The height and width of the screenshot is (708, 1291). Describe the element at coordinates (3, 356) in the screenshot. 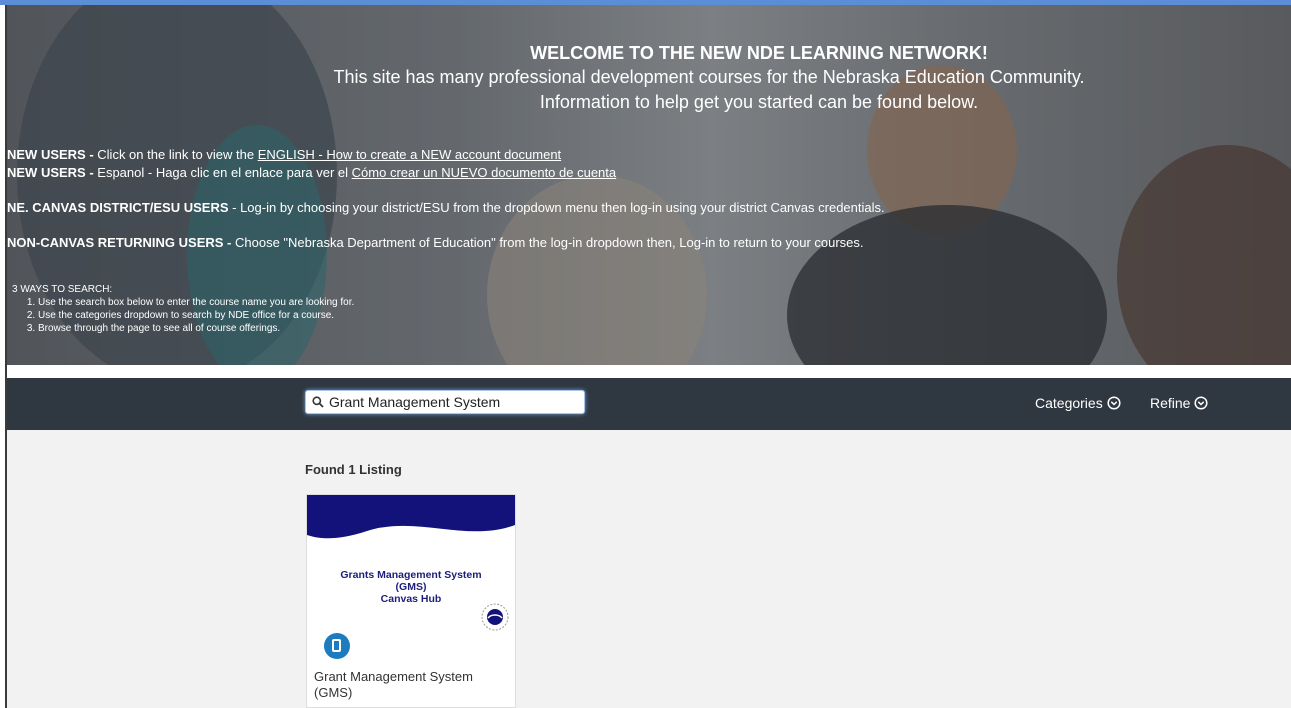

I see `left-edge` at that location.